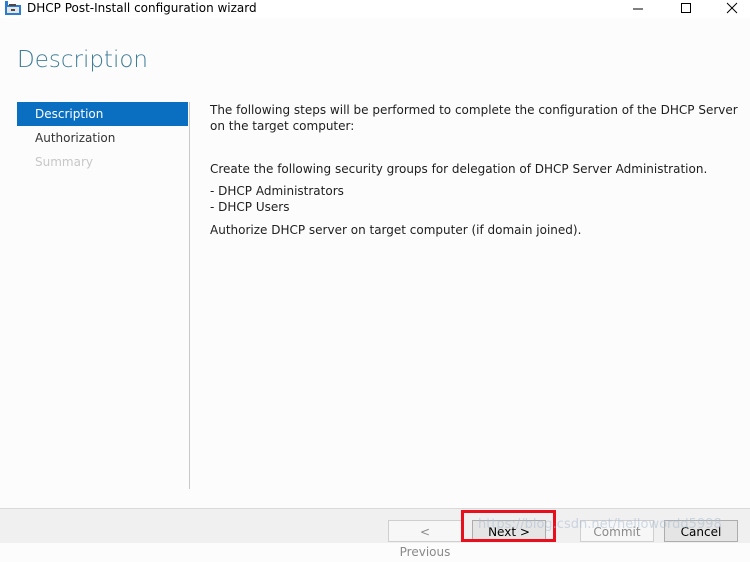  Describe the element at coordinates (189, 295) in the screenshot. I see `divider` at that location.